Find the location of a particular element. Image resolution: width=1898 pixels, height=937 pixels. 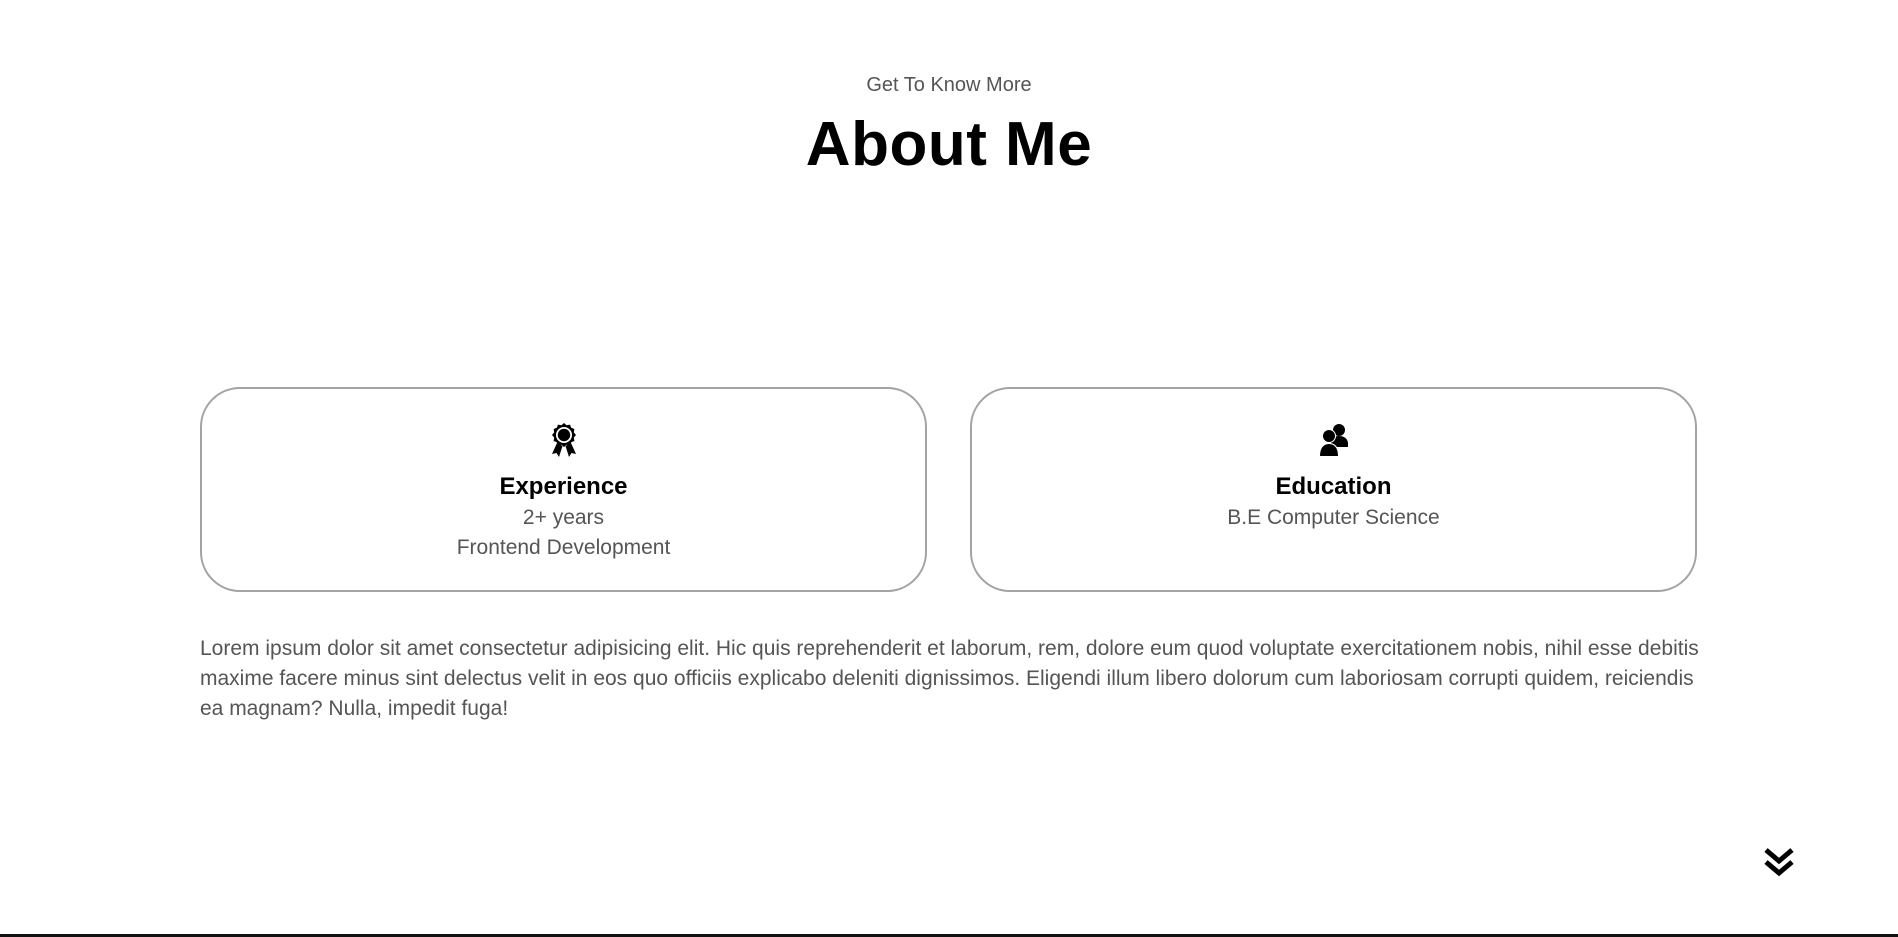

education-card: Education B.E Computer Science is located at coordinates (1333, 489).